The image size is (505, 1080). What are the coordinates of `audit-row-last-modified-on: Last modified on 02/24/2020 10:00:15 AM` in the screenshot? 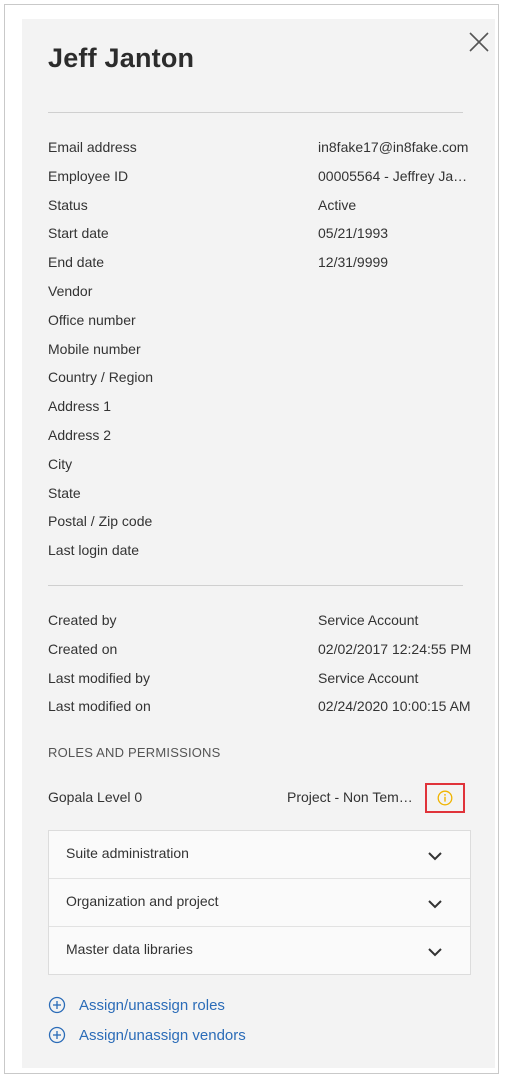 It's located at (263, 706).